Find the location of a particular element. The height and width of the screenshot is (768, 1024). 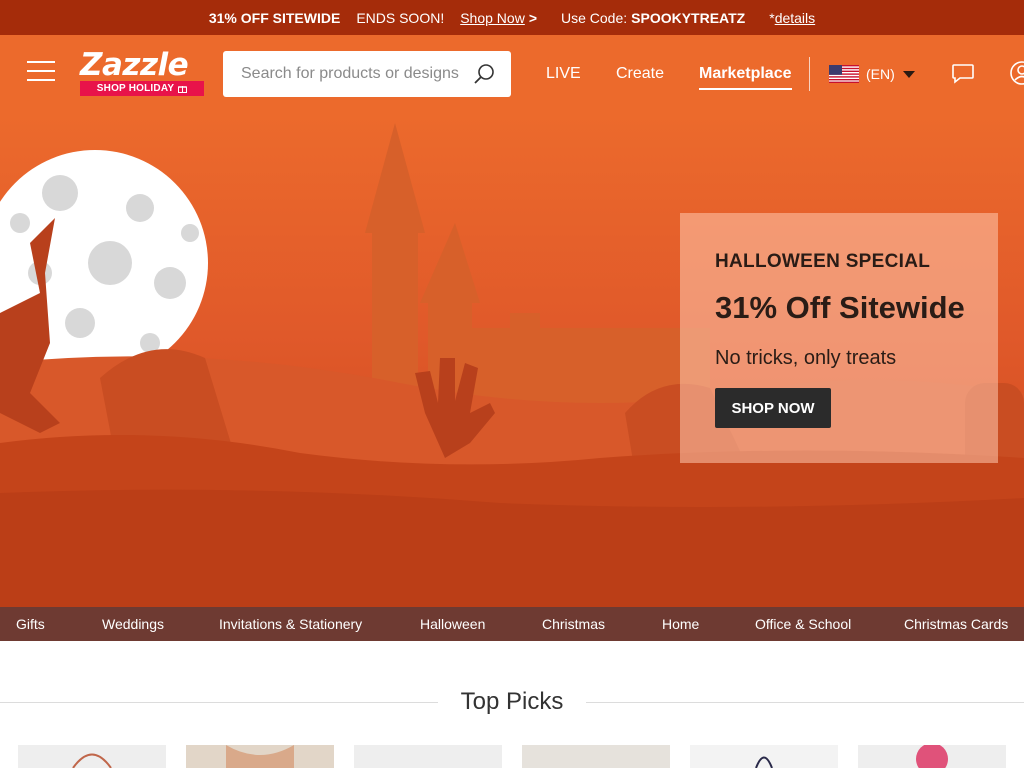

chat-icon is located at coordinates (963, 74).